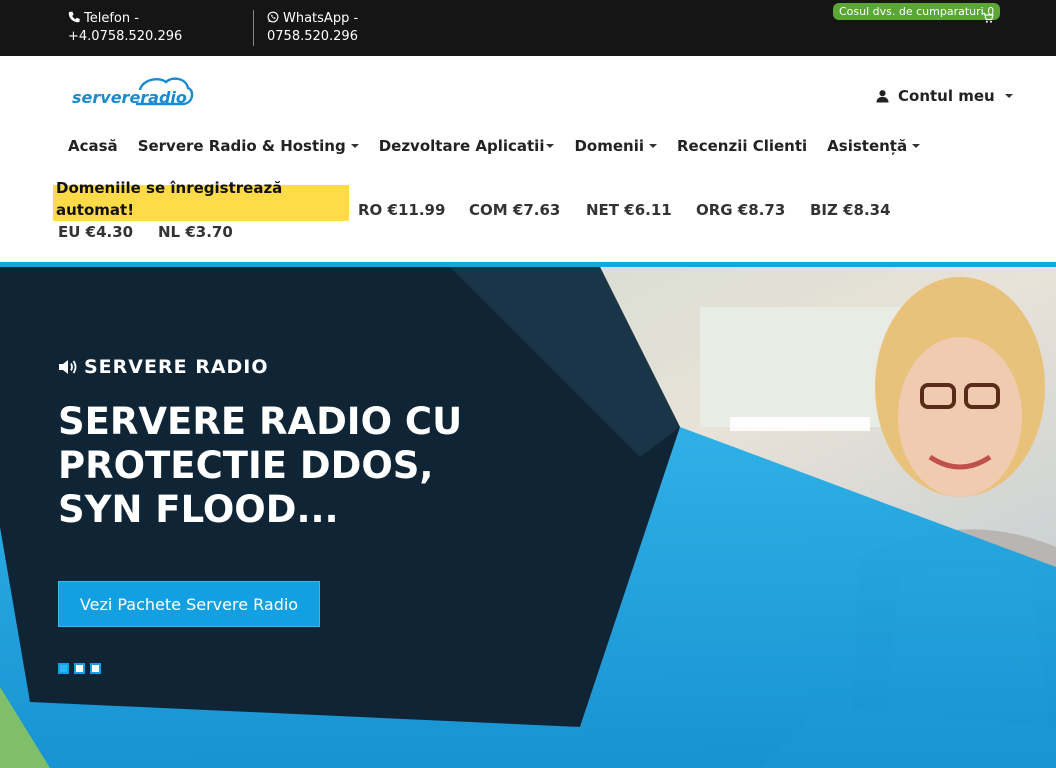 The width and height of the screenshot is (1056, 768). I want to click on contact-divider, so click(253, 28).